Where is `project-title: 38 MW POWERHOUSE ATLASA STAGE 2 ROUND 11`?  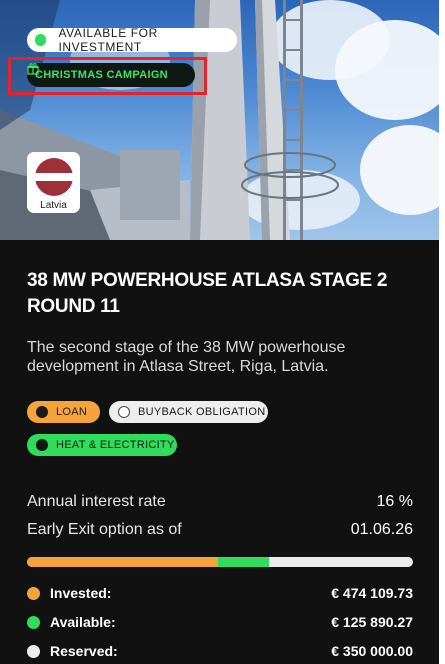
project-title: 38 MW POWERHOUSE ATLASA STAGE 2 ROUND 11 is located at coordinates (222, 294).